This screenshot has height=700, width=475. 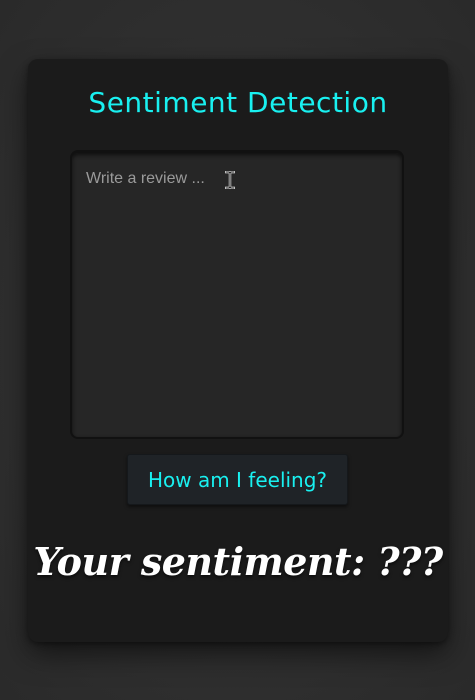 I want to click on app-title: Sentiment Detection, so click(x=238, y=102).